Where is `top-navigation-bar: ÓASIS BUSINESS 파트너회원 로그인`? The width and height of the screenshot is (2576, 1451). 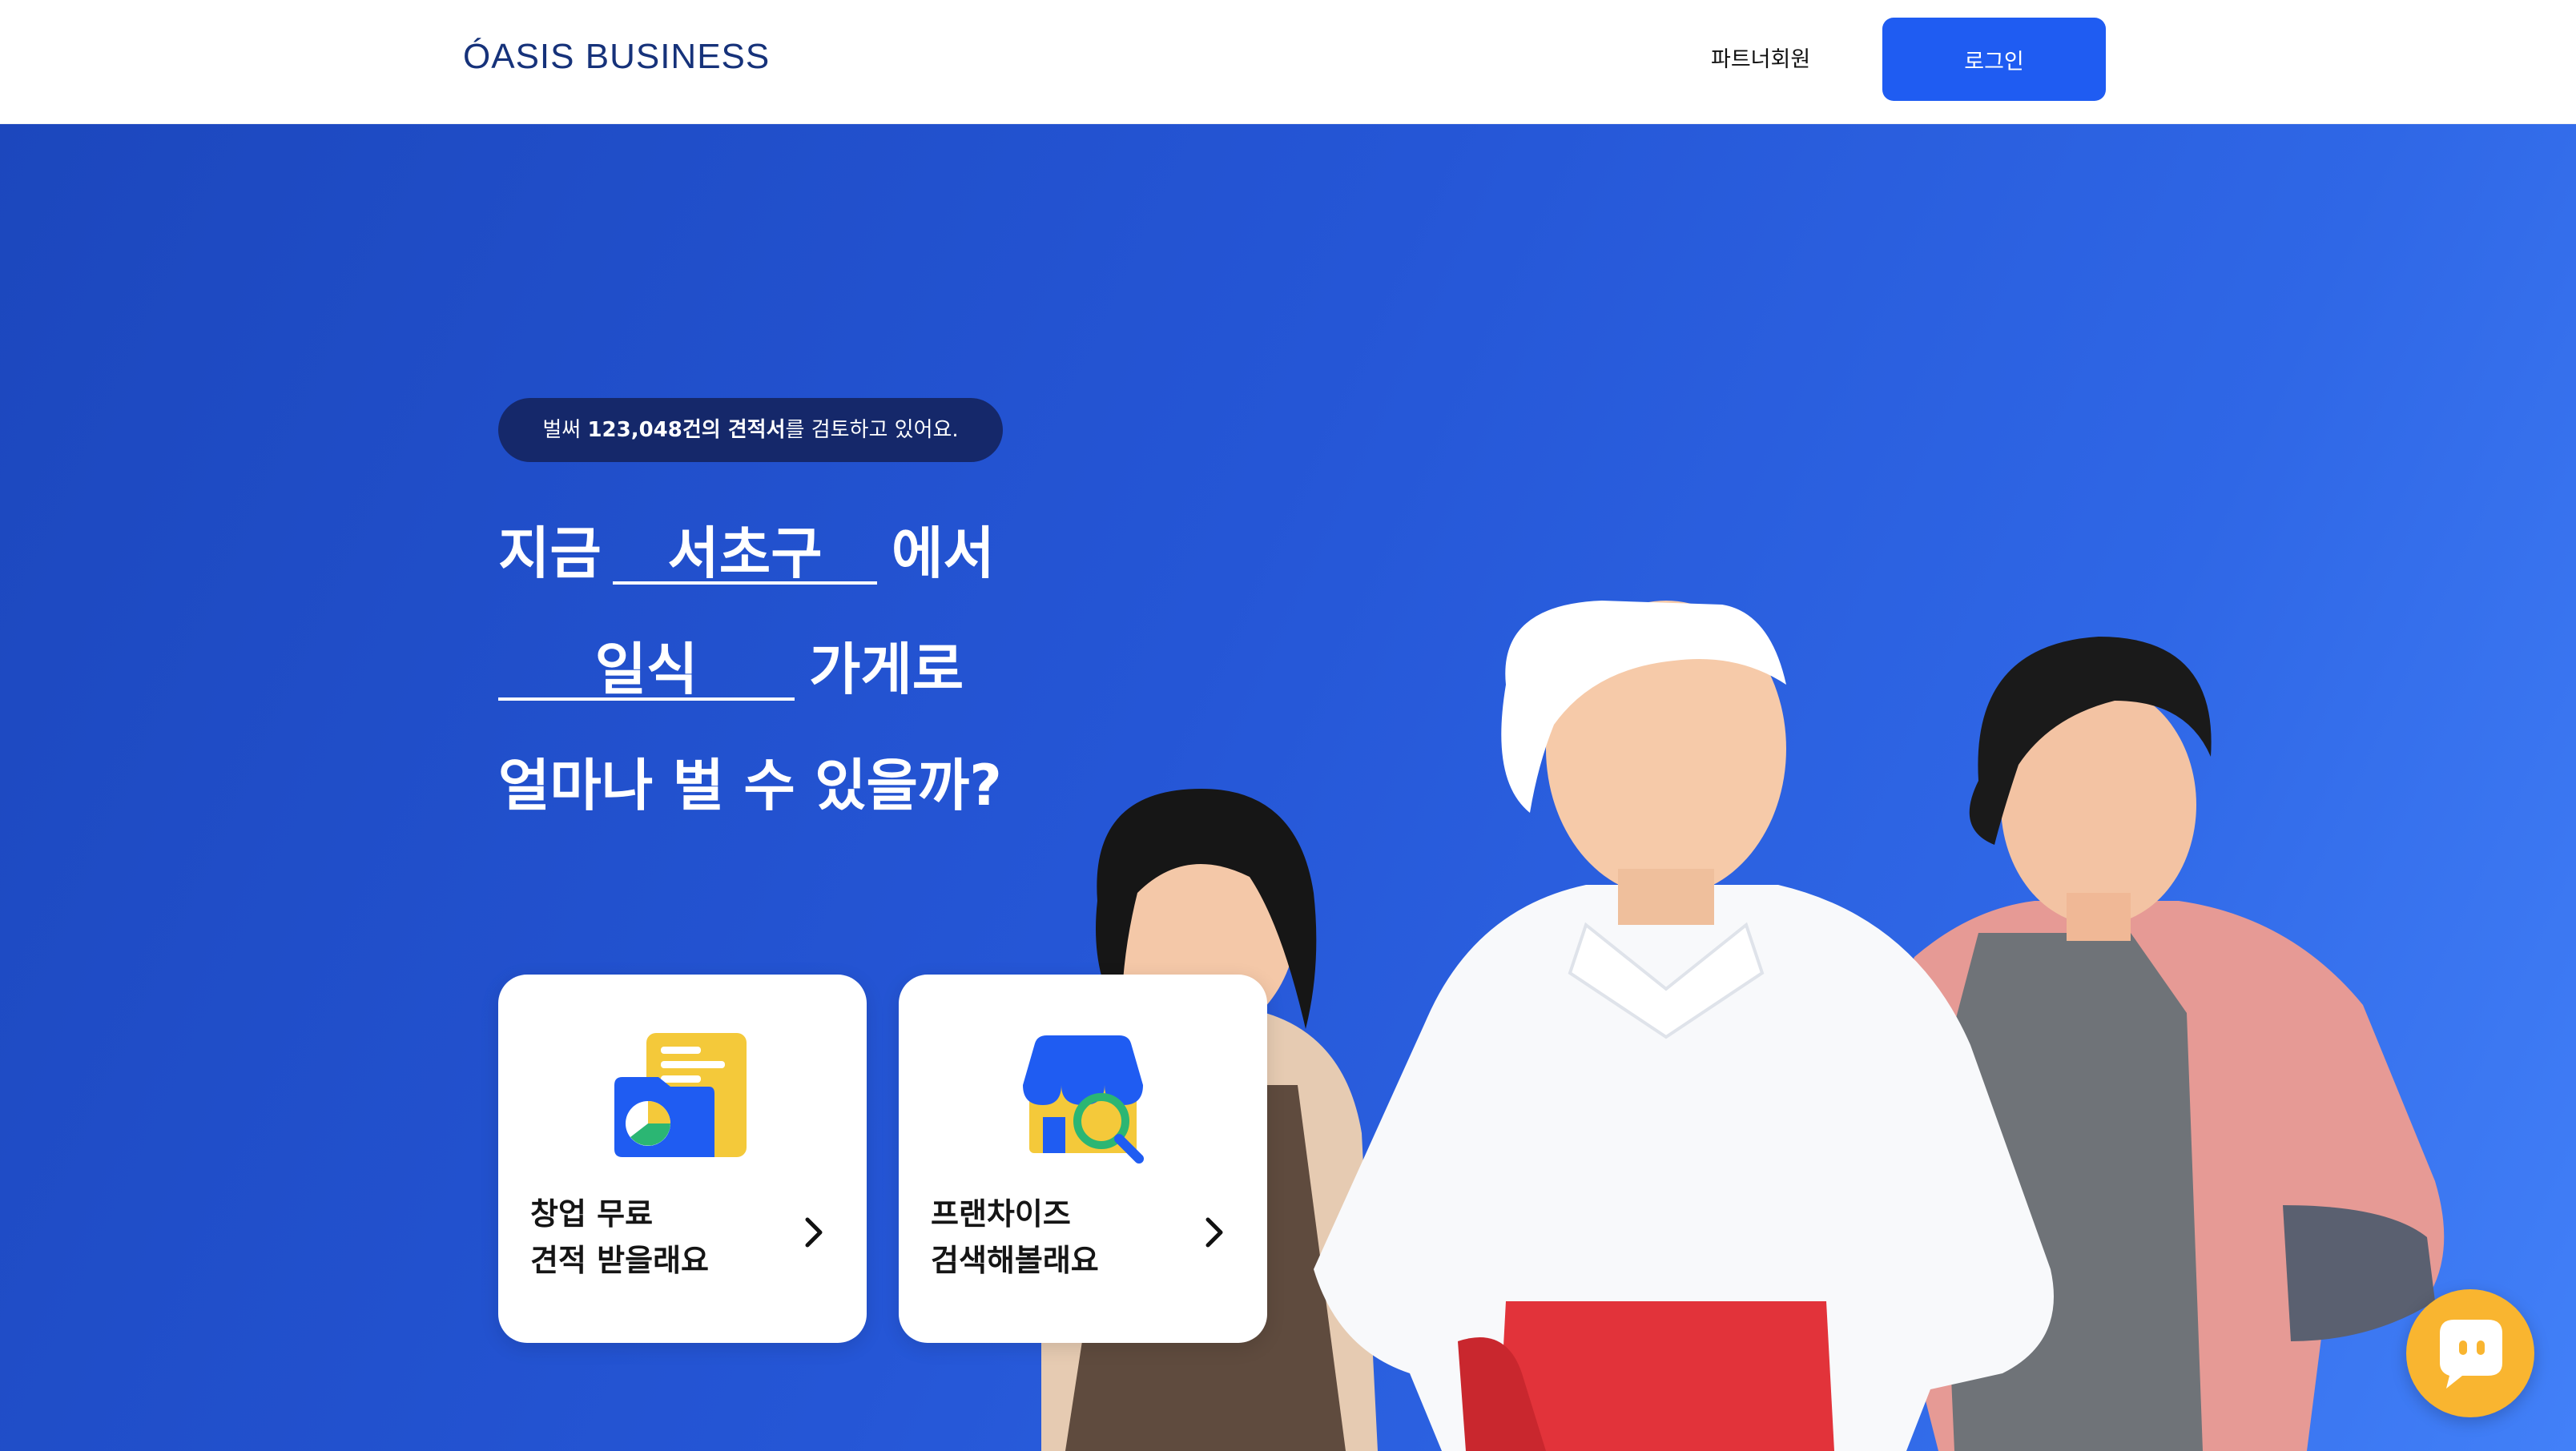
top-navigation-bar: ÓASIS BUSINESS 파트너회원 로그인 is located at coordinates (1288, 62).